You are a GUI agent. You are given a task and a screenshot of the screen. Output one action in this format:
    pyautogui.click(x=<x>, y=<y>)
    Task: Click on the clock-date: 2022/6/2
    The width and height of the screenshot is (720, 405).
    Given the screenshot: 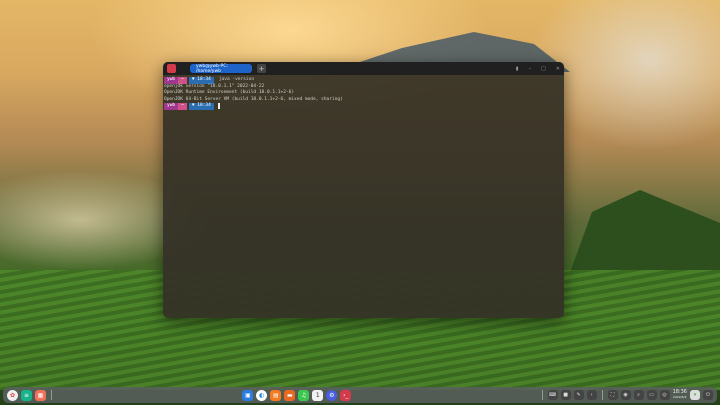 What is the action you would take?
    pyautogui.click(x=680, y=397)
    